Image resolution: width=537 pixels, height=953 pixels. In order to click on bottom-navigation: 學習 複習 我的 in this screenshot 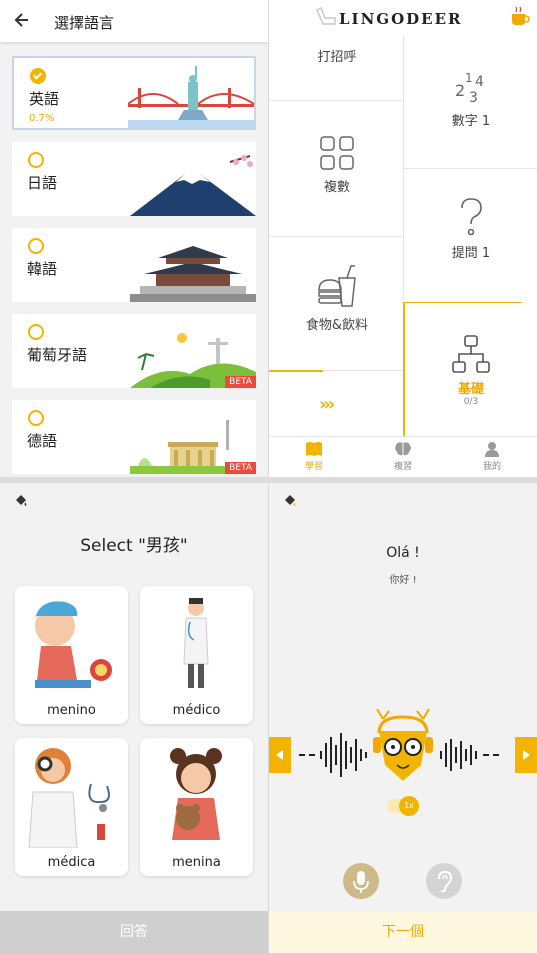, I will do `click(403, 456)`.